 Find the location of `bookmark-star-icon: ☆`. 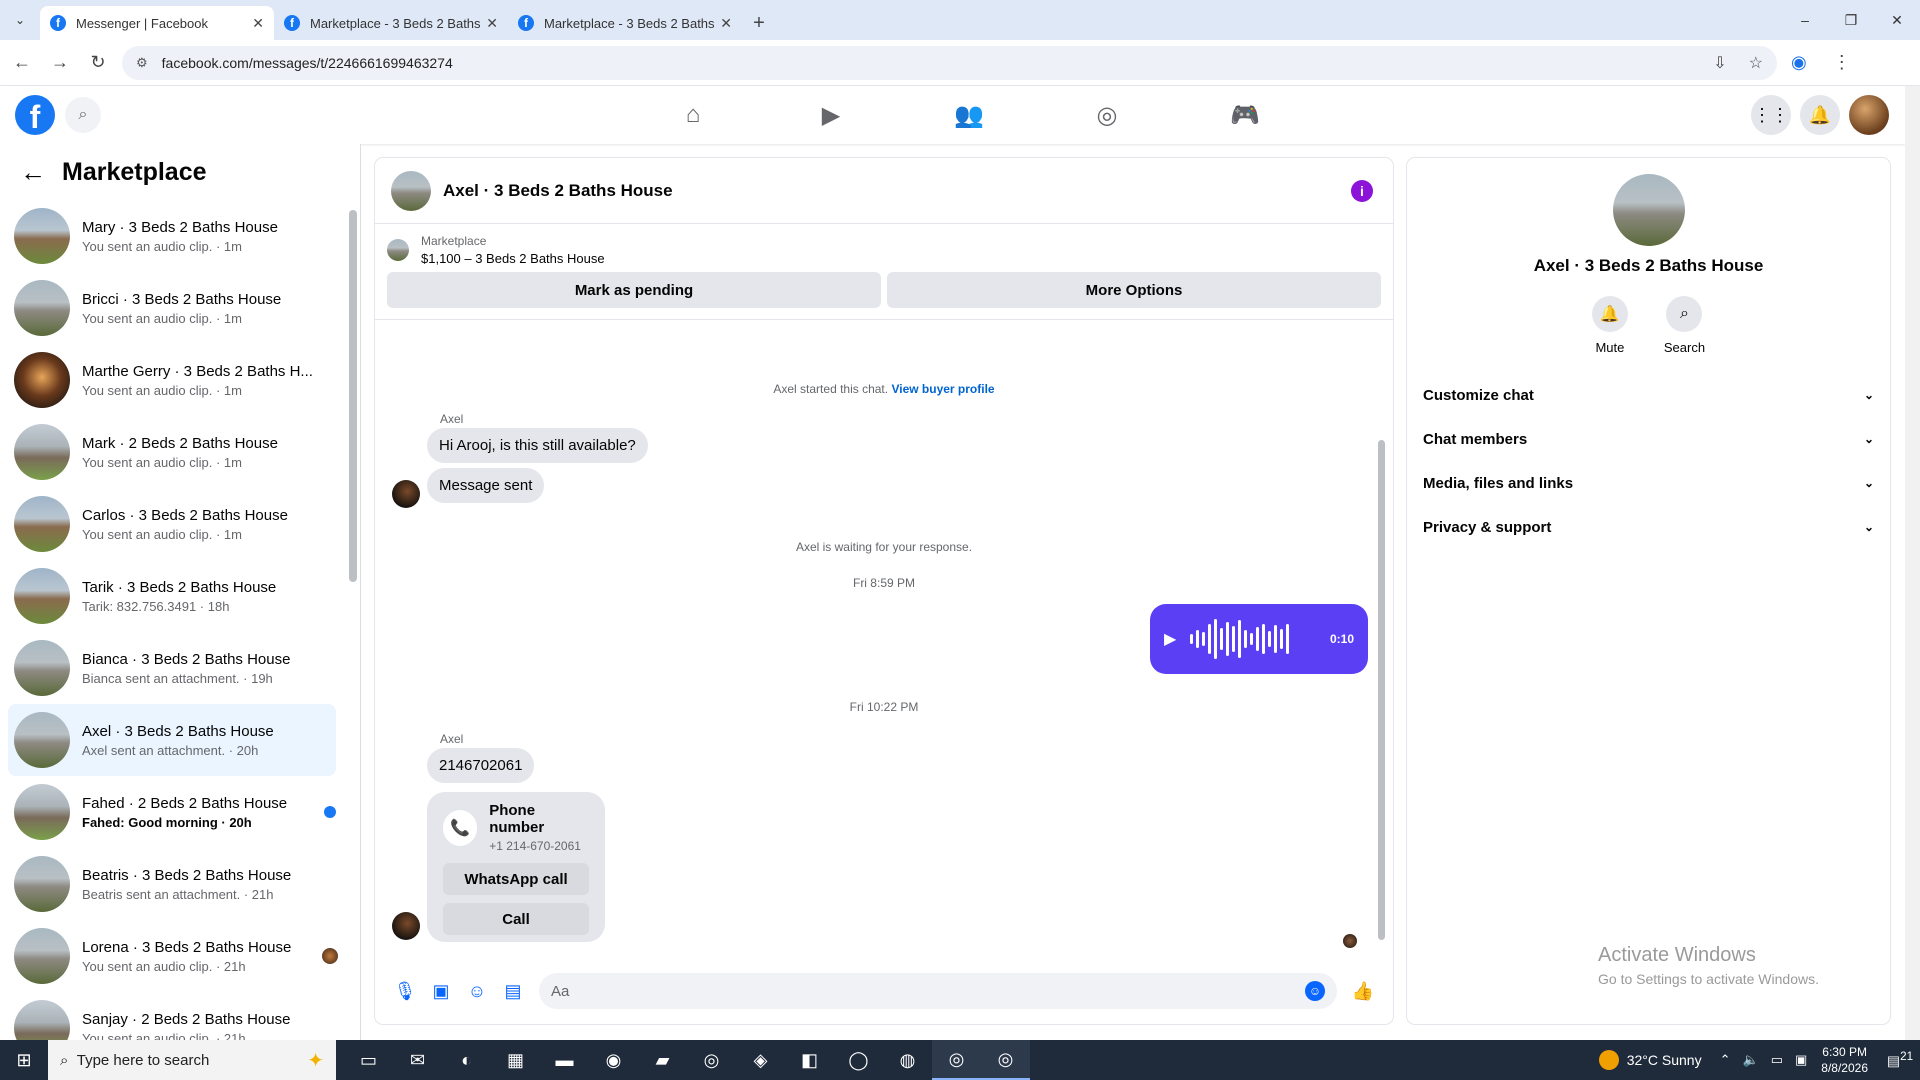

bookmark-star-icon: ☆ is located at coordinates (1756, 63).